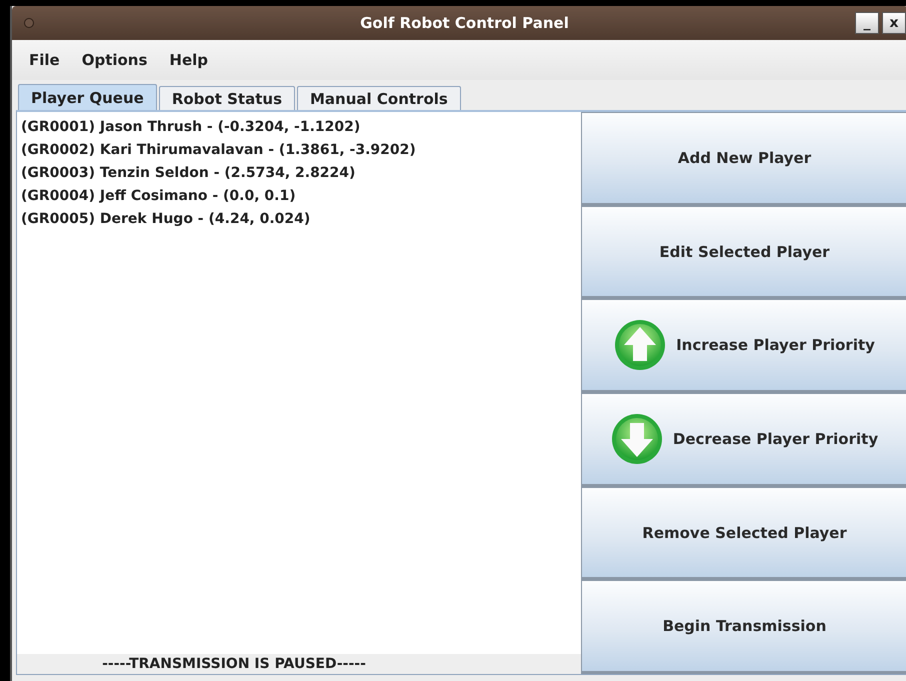 Image resolution: width=906 pixels, height=681 pixels. What do you see at coordinates (464, 23) in the screenshot?
I see `window-title: Golf Robot Control Panel` at bounding box center [464, 23].